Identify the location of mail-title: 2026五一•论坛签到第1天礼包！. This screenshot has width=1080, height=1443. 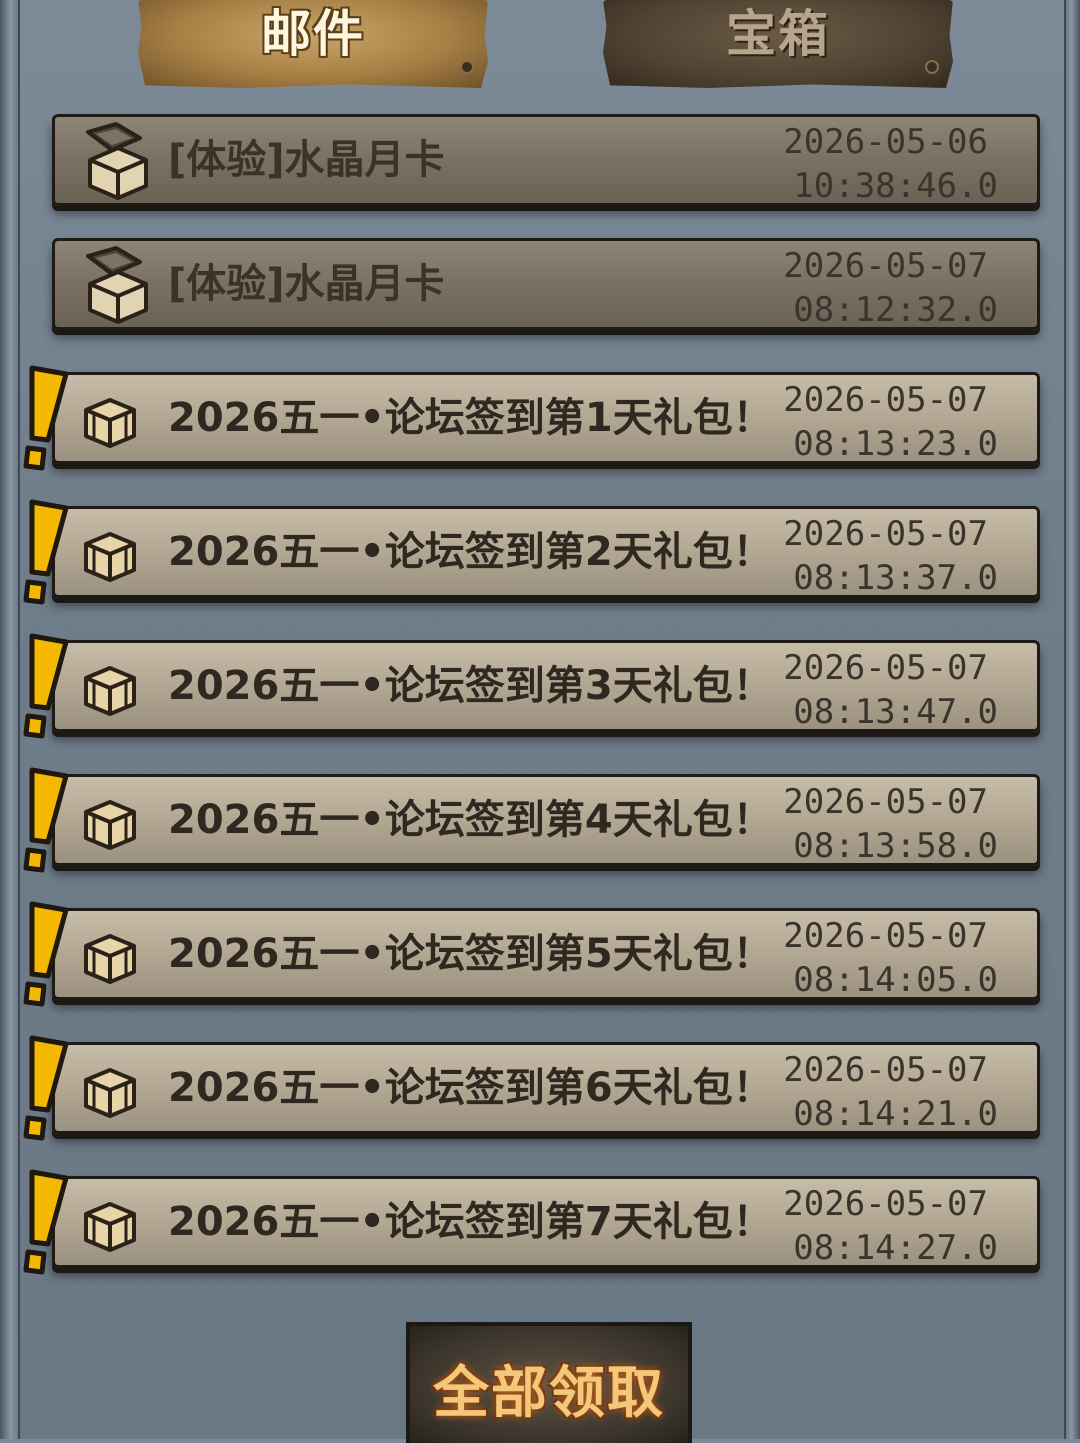
(470, 418).